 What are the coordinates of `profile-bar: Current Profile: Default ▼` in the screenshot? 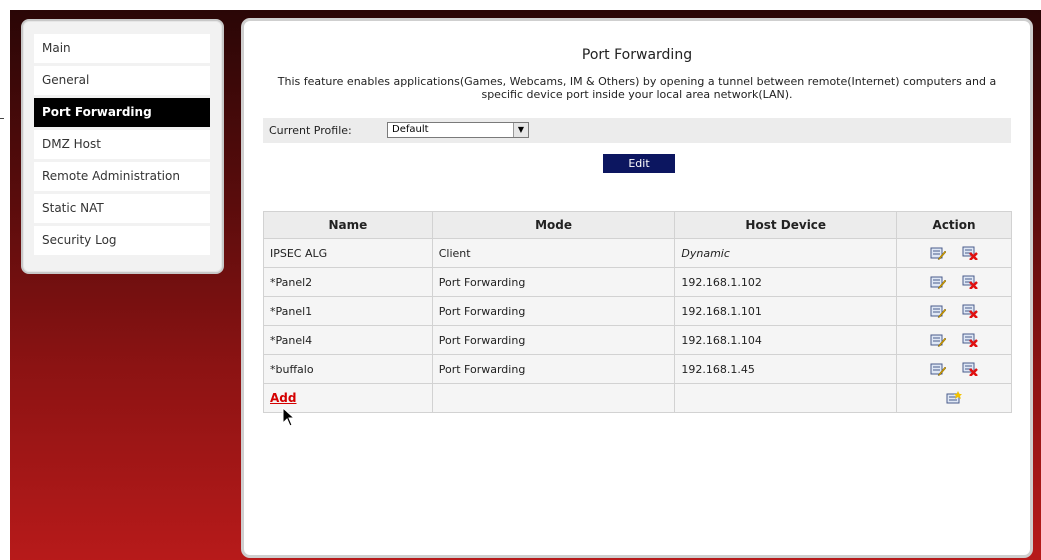 It's located at (637, 130).